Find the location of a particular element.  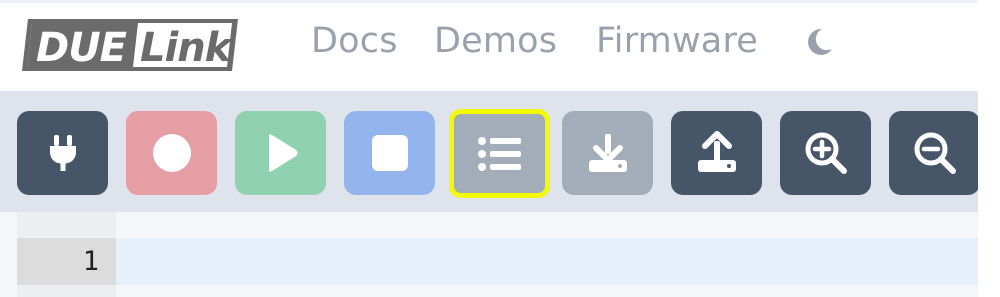

upload-icon is located at coordinates (716, 151).